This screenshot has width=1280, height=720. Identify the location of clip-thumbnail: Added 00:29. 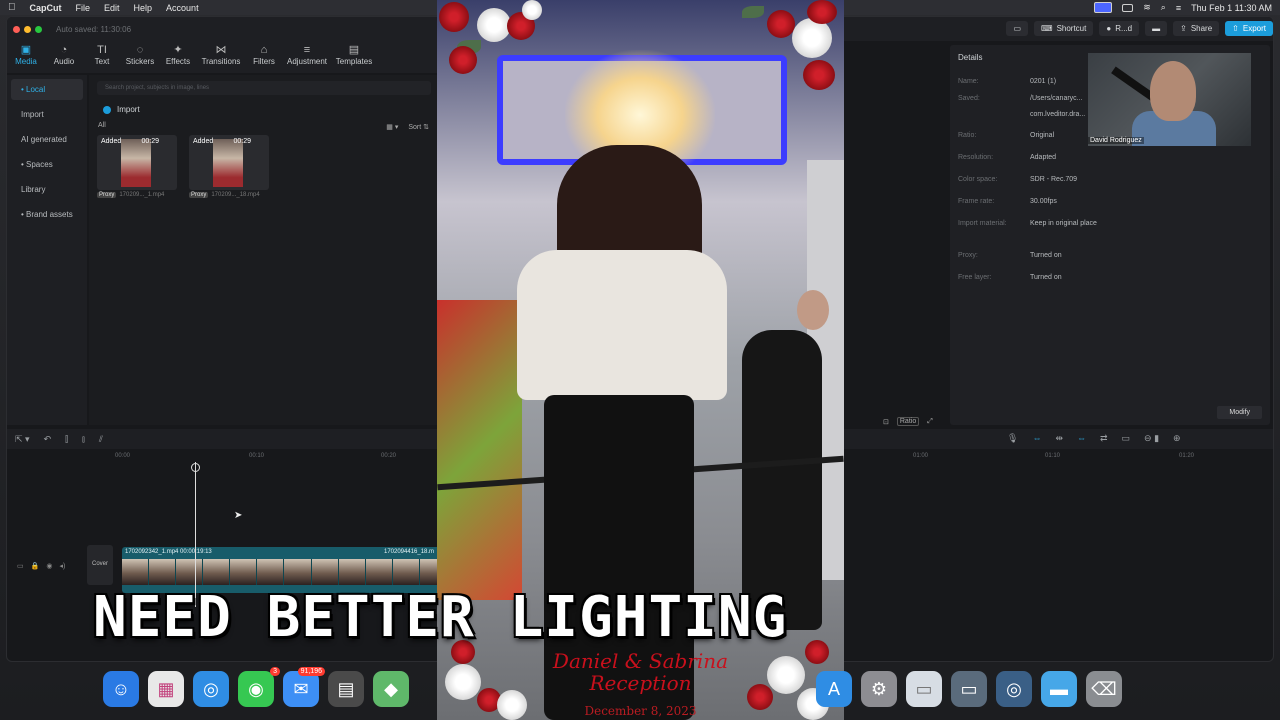
(229, 162).